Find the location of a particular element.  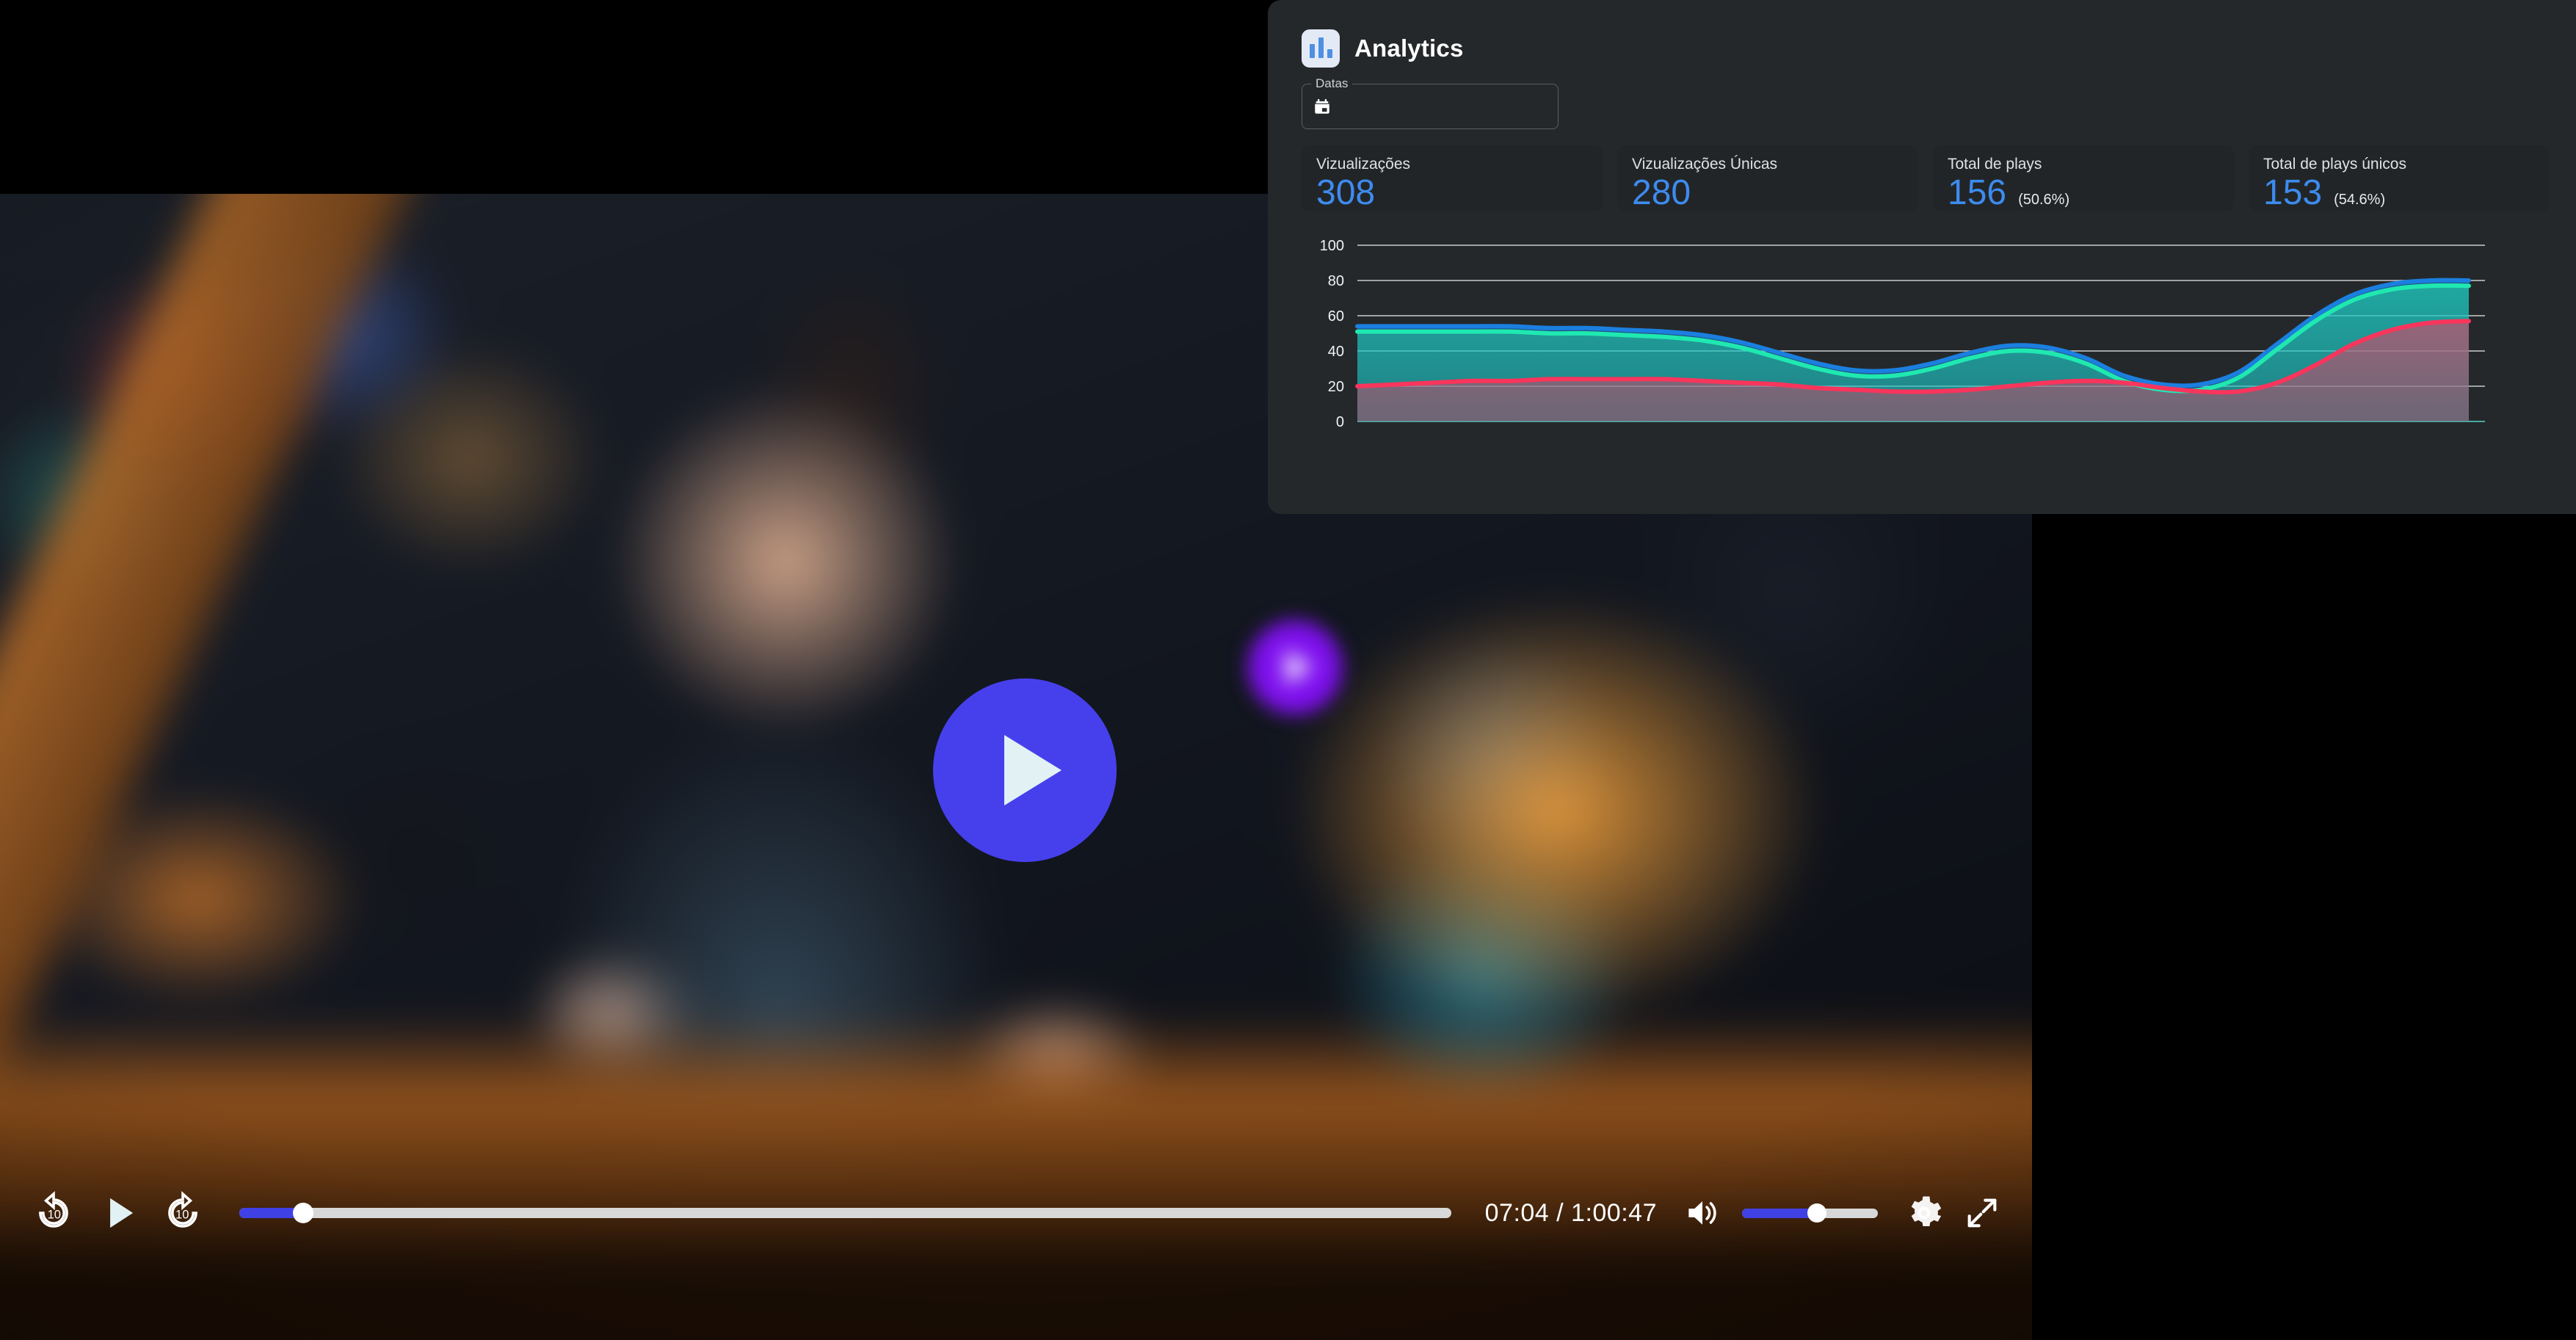

volume-high-icon is located at coordinates (1702, 1213).